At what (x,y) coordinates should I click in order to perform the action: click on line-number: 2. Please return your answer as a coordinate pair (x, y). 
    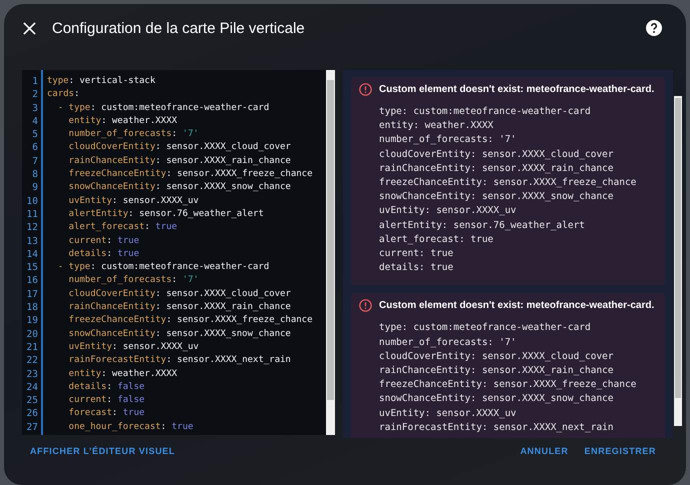
    Looking at the image, I should click on (35, 95).